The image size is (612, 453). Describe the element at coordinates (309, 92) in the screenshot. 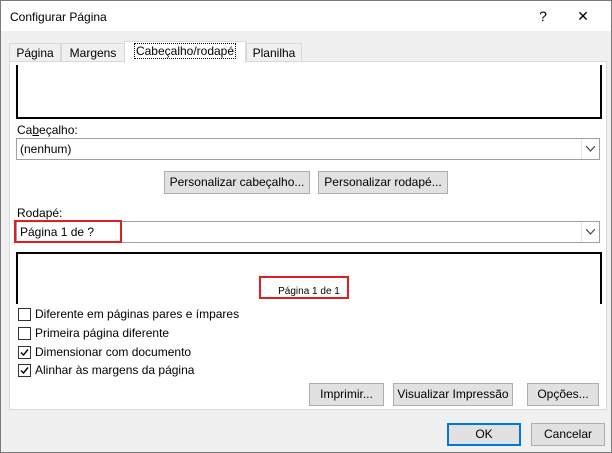

I see `header-preview` at that location.